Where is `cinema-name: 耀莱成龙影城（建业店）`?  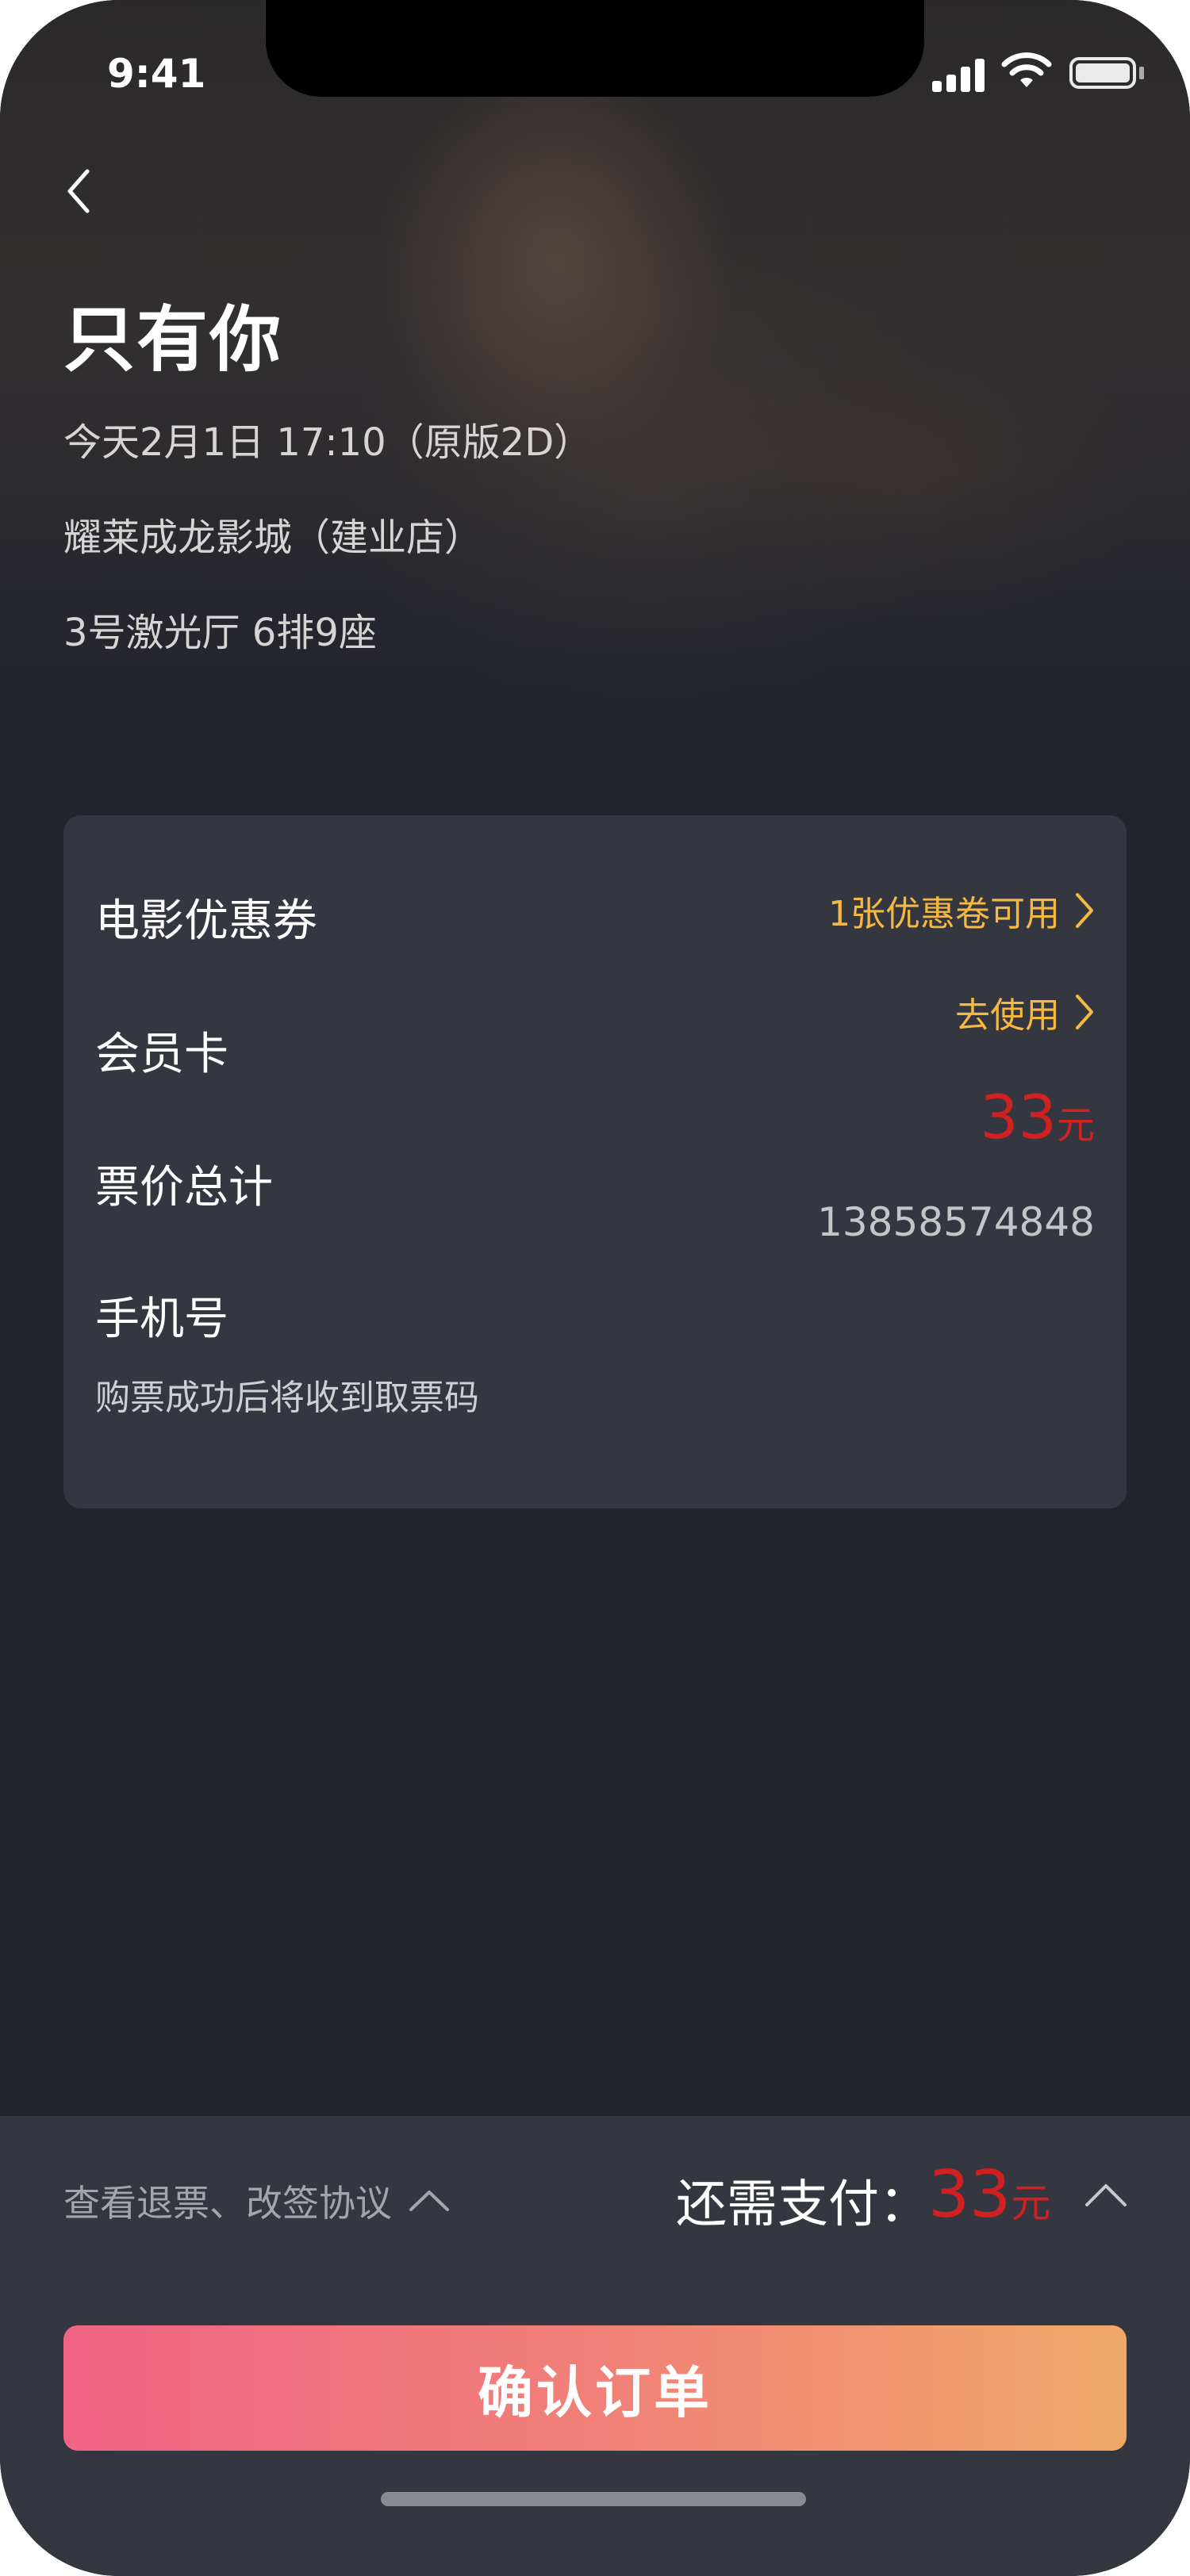 cinema-name: 耀莱成龙影城（建业店） is located at coordinates (273, 538).